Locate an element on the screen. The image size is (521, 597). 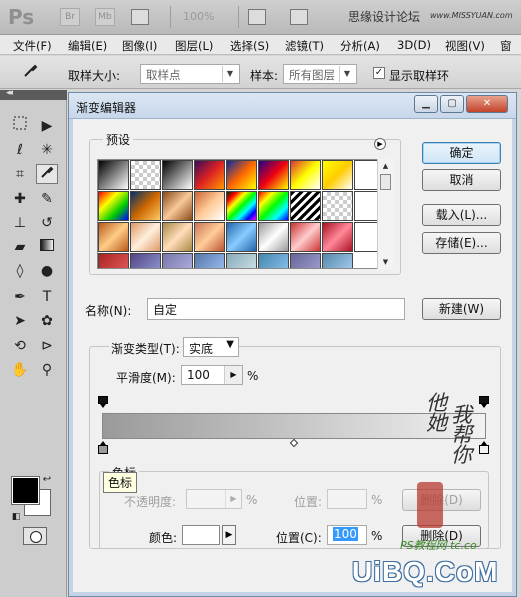
dodge-tool-icon: ● is located at coordinates (47, 271).